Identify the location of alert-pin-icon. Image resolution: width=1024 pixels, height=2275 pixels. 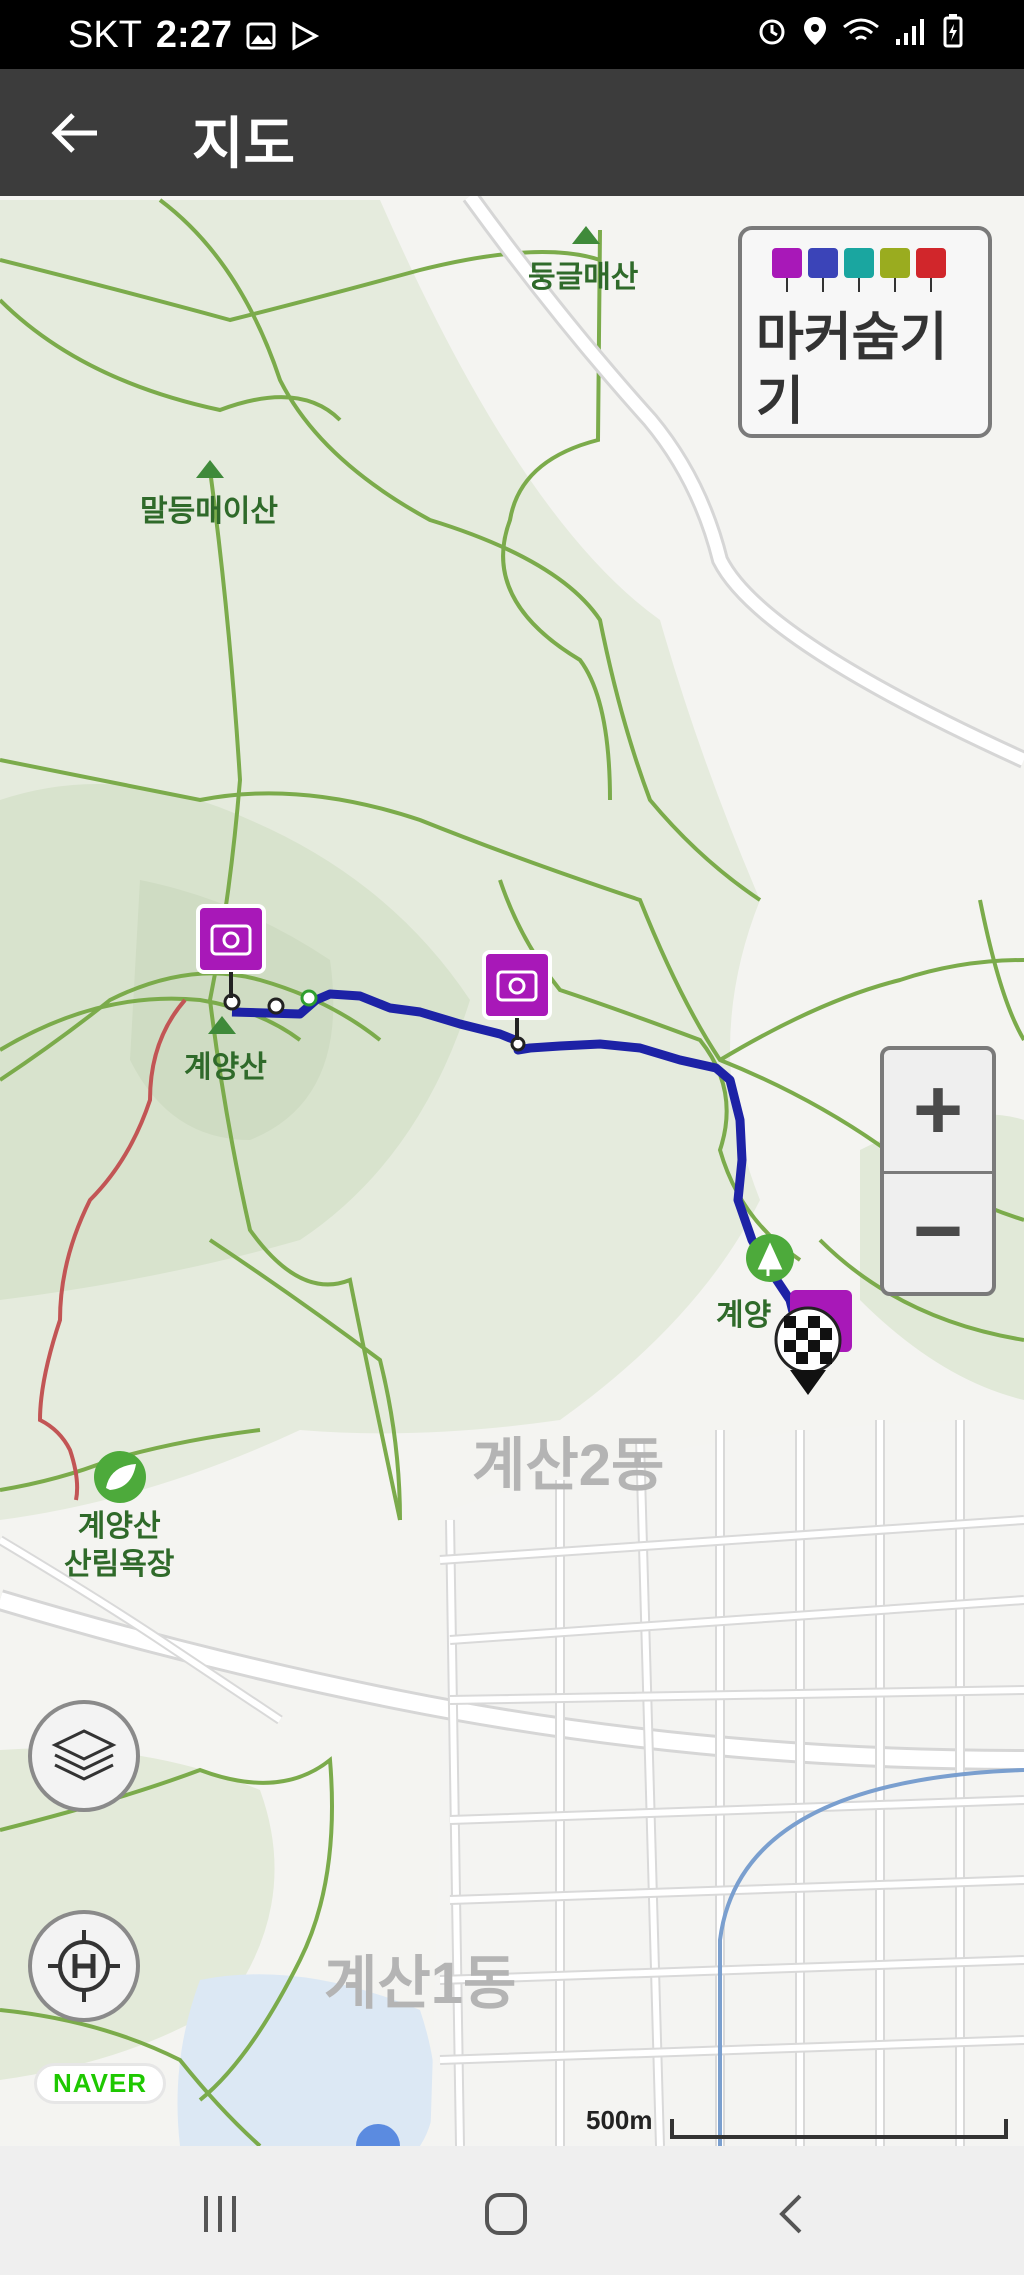
(931, 270).